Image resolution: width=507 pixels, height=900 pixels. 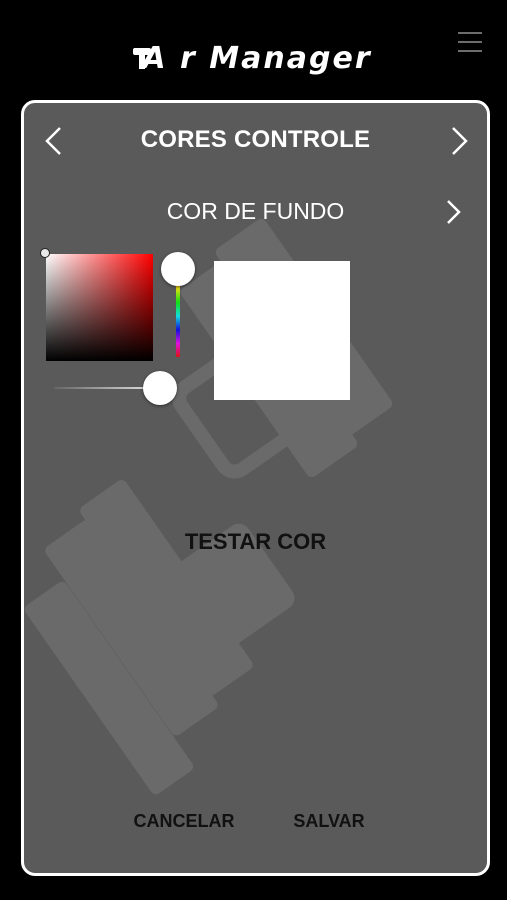 I want to click on app-header: A r Manager, so click(x=253, y=47).